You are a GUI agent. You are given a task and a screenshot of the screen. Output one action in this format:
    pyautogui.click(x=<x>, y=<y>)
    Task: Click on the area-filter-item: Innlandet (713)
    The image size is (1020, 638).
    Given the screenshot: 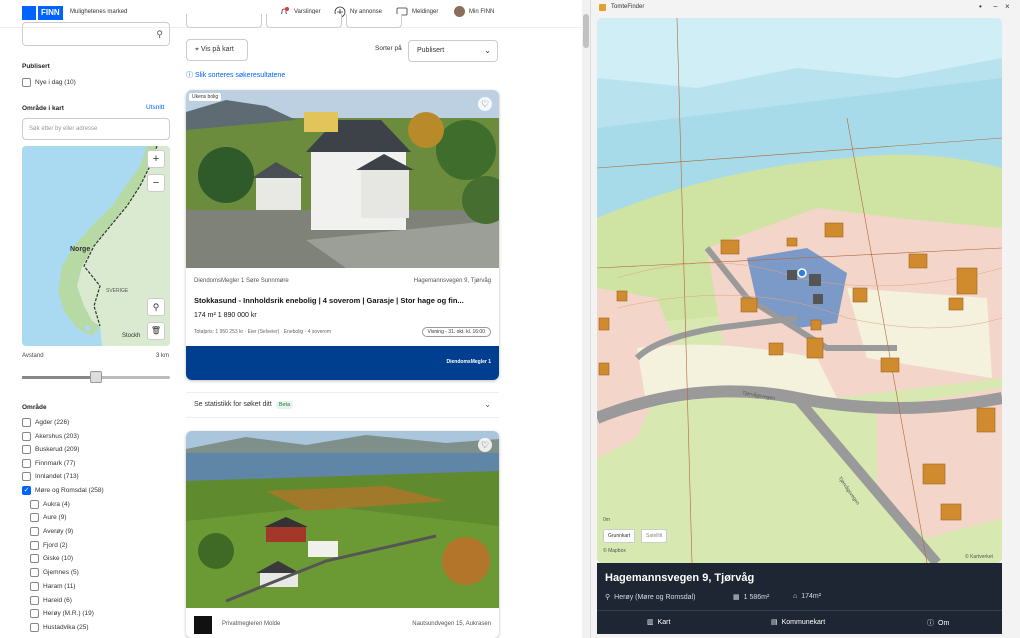 What is the action you would take?
    pyautogui.click(x=50, y=477)
    